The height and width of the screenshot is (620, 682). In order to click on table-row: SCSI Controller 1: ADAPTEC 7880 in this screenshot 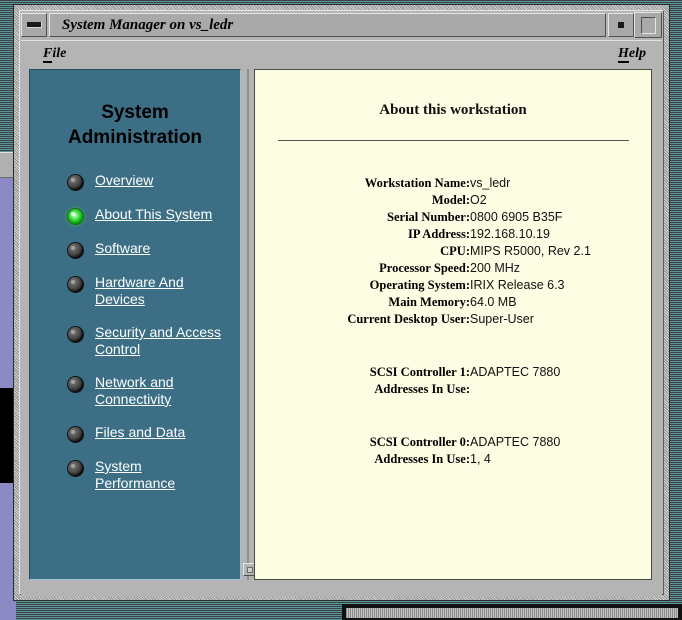, I will do `click(453, 372)`.